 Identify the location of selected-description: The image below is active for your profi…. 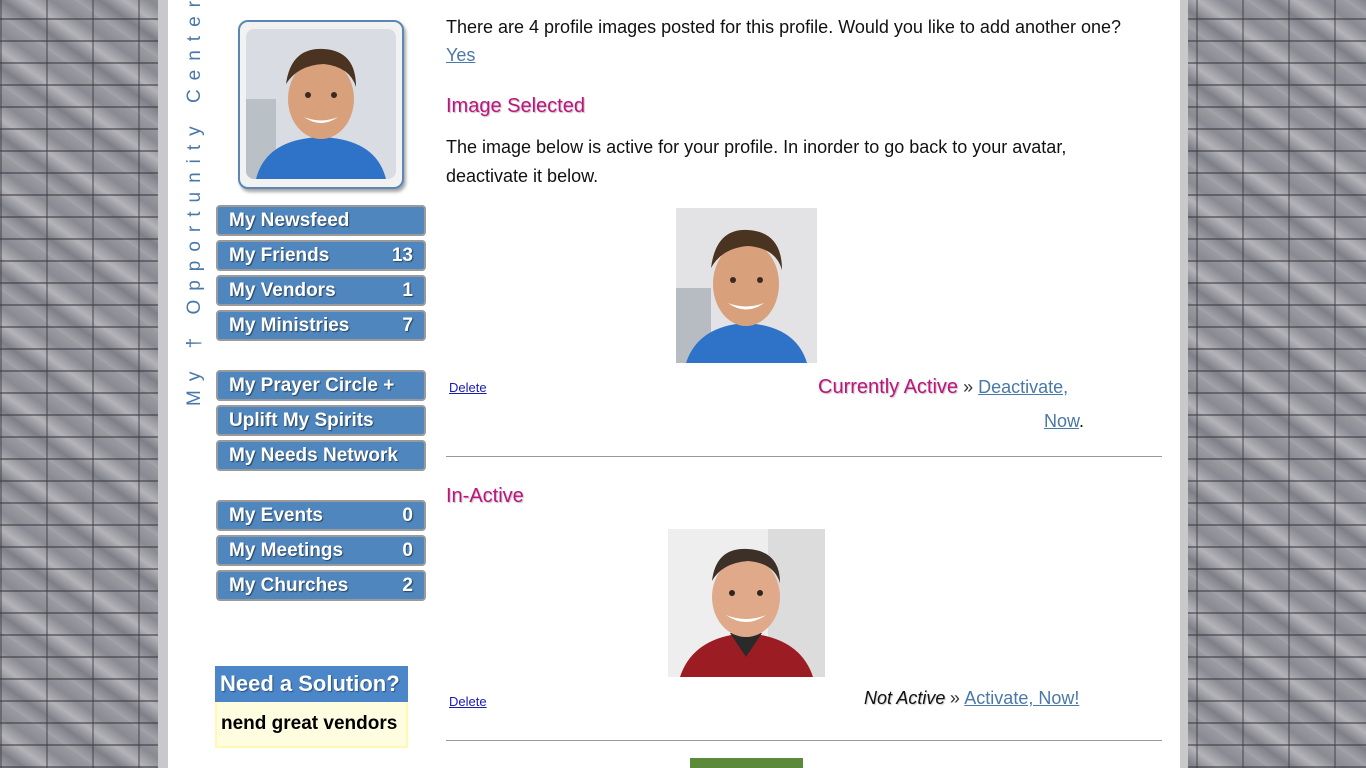
(756, 161).